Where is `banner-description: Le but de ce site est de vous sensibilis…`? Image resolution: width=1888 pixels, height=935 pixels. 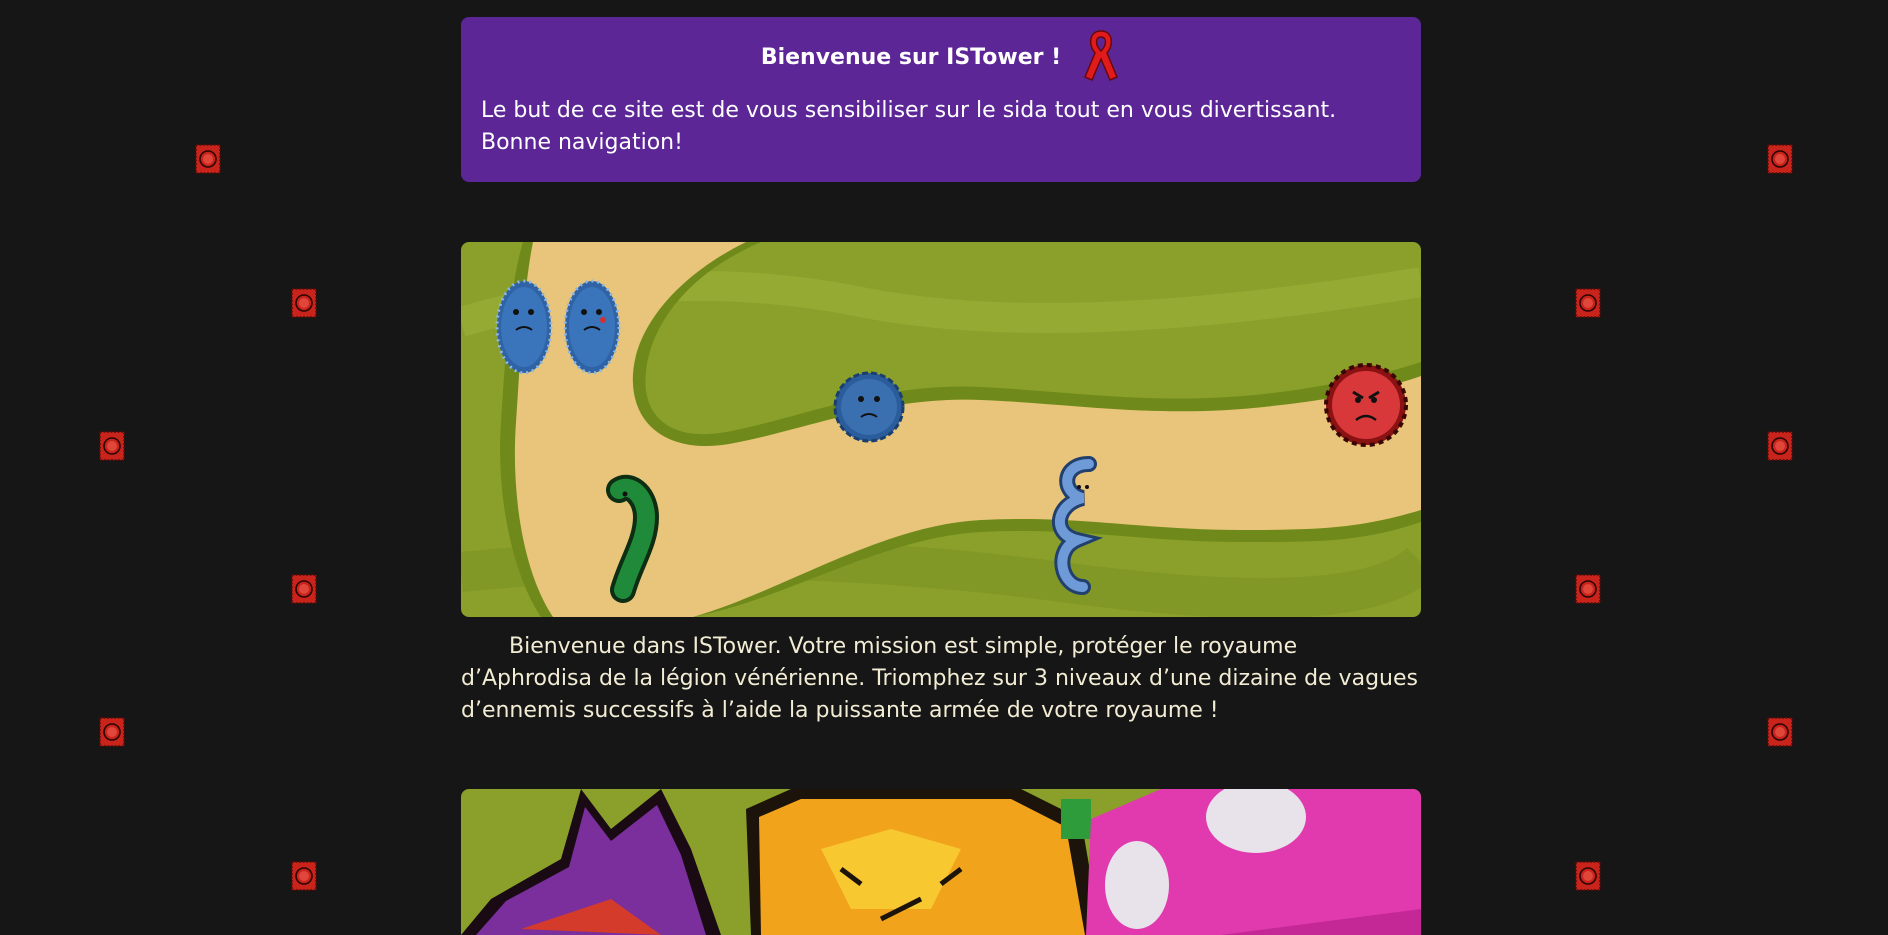 banner-description: Le but de ce site est de vous sensibilis… is located at coordinates (909, 126).